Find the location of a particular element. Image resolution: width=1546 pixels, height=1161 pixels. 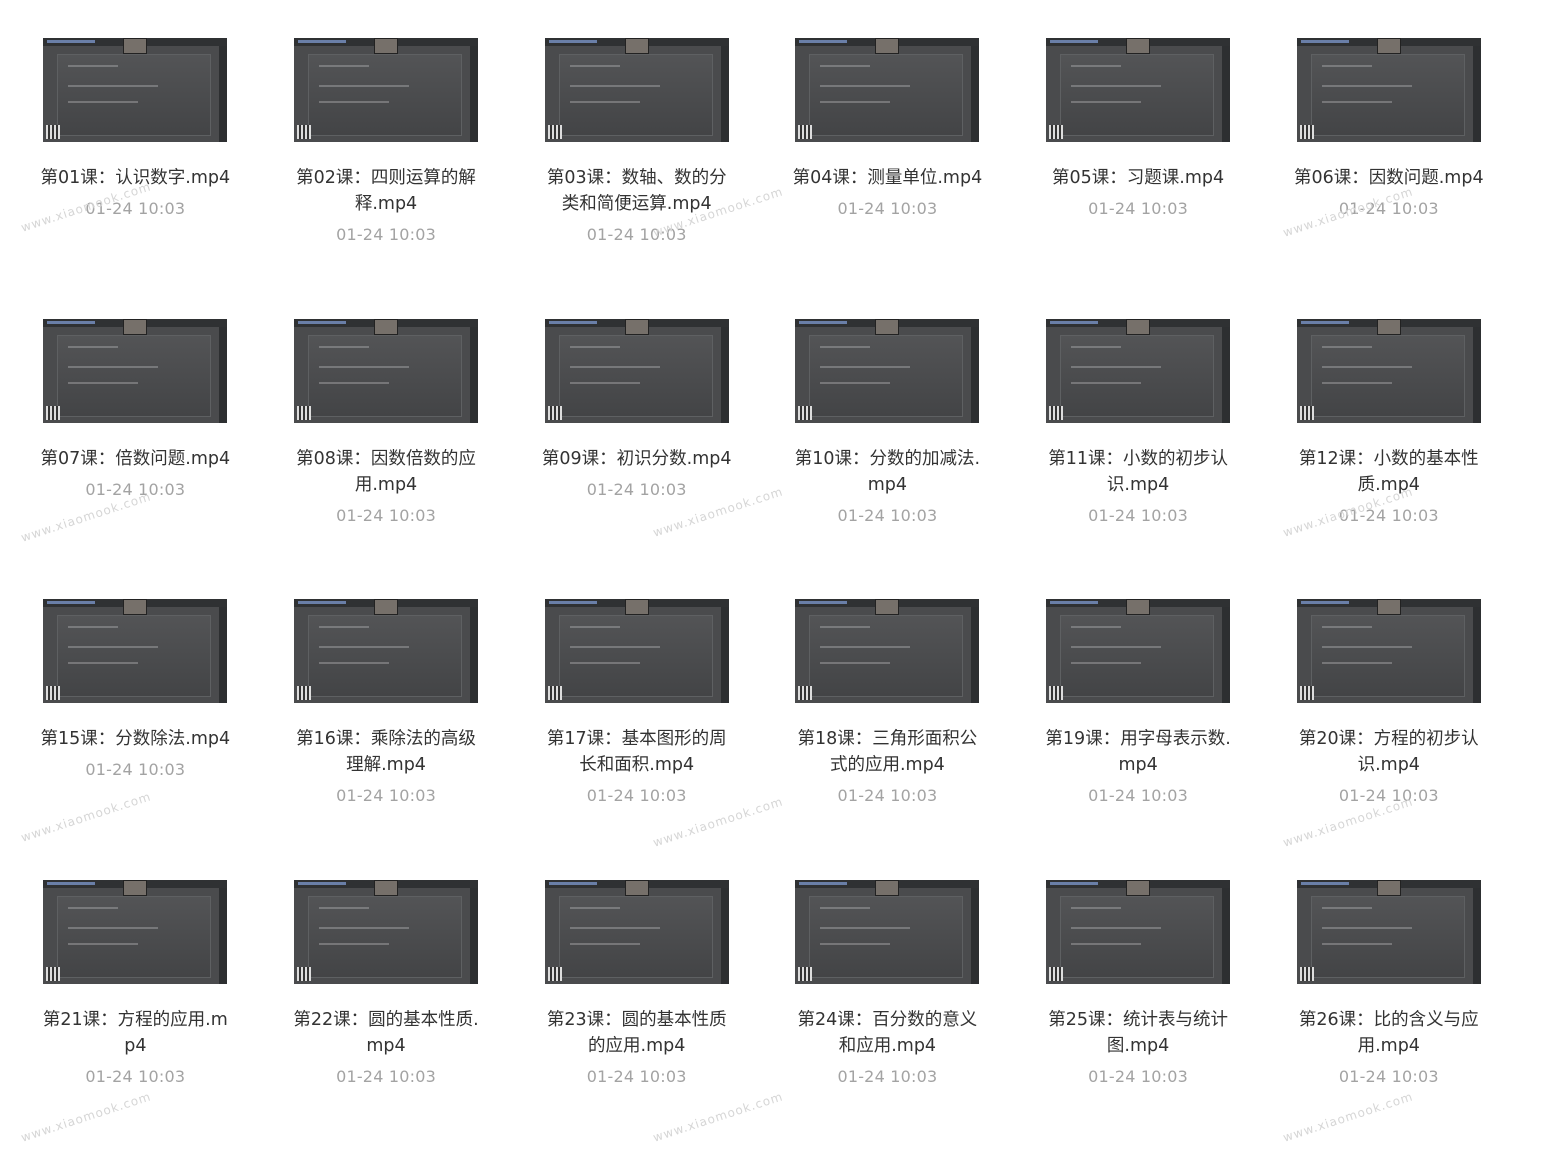

video-title: 第09课：初识分数.mp4 is located at coordinates (637, 459).